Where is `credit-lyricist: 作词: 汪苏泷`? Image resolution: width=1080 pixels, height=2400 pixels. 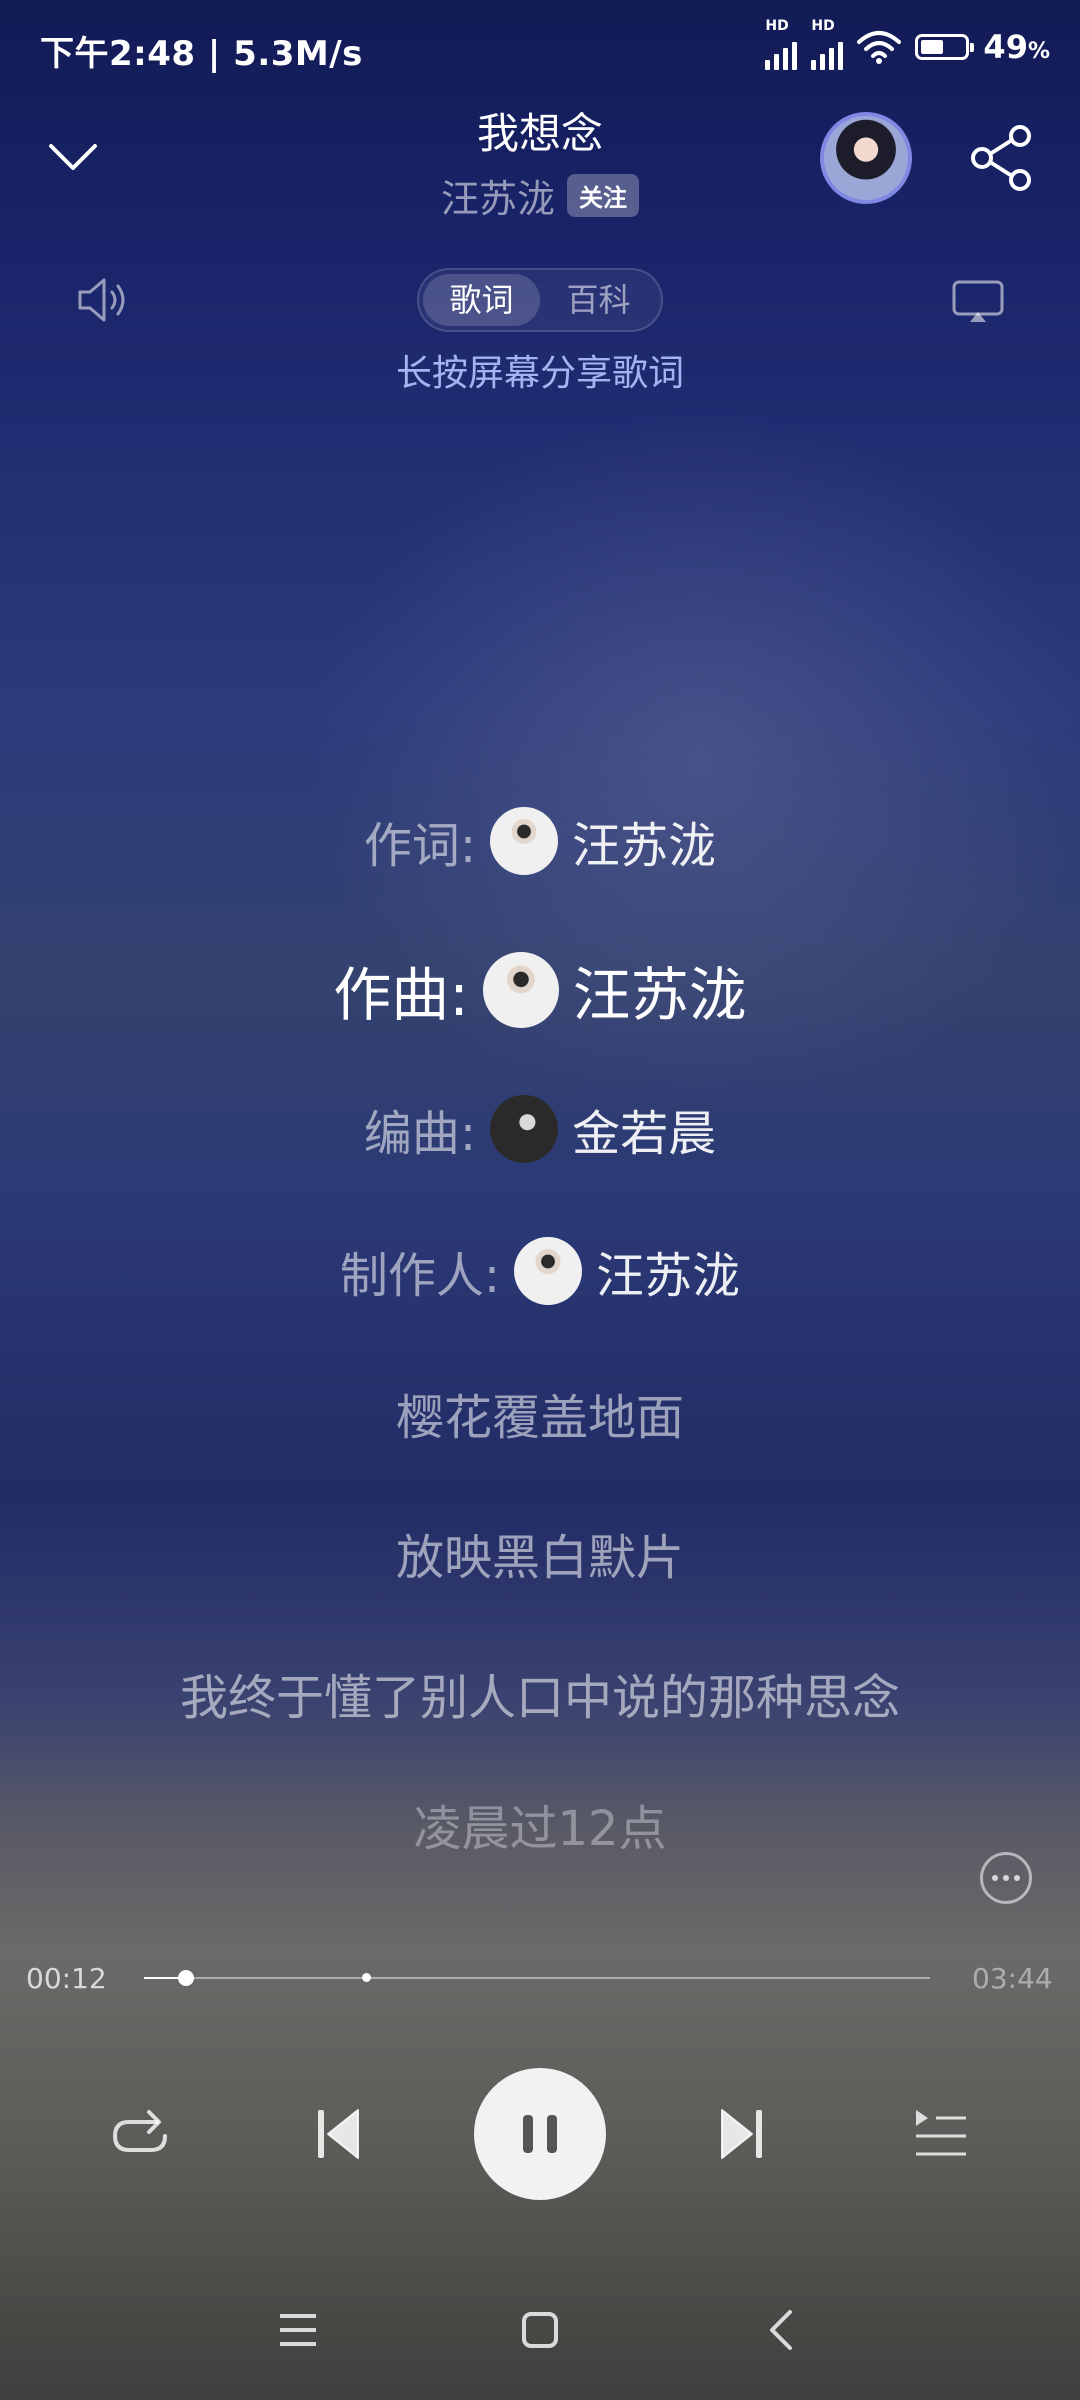 credit-lyricist: 作词: 汪苏泷 is located at coordinates (540, 841).